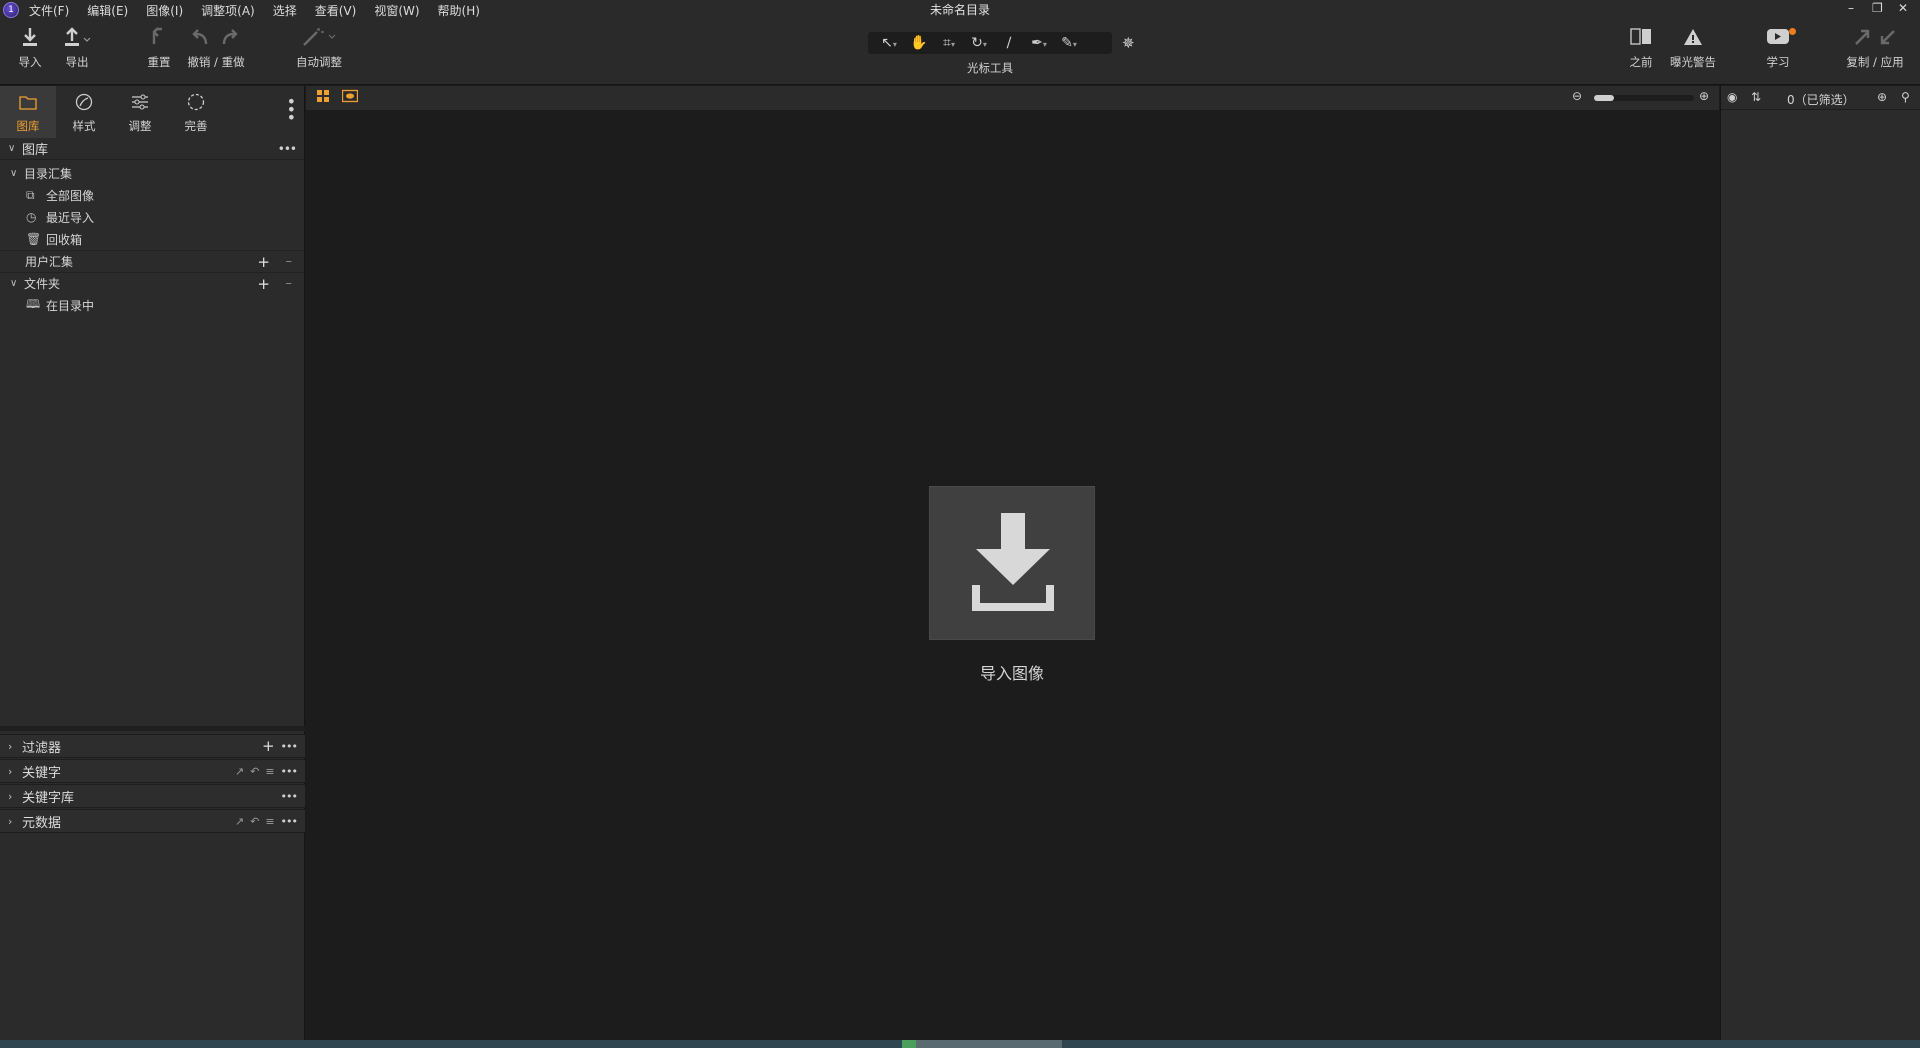 This screenshot has width=1920, height=1048. I want to click on list-item-in-catalog: 🕮︎ 在目录中, so click(152, 305).